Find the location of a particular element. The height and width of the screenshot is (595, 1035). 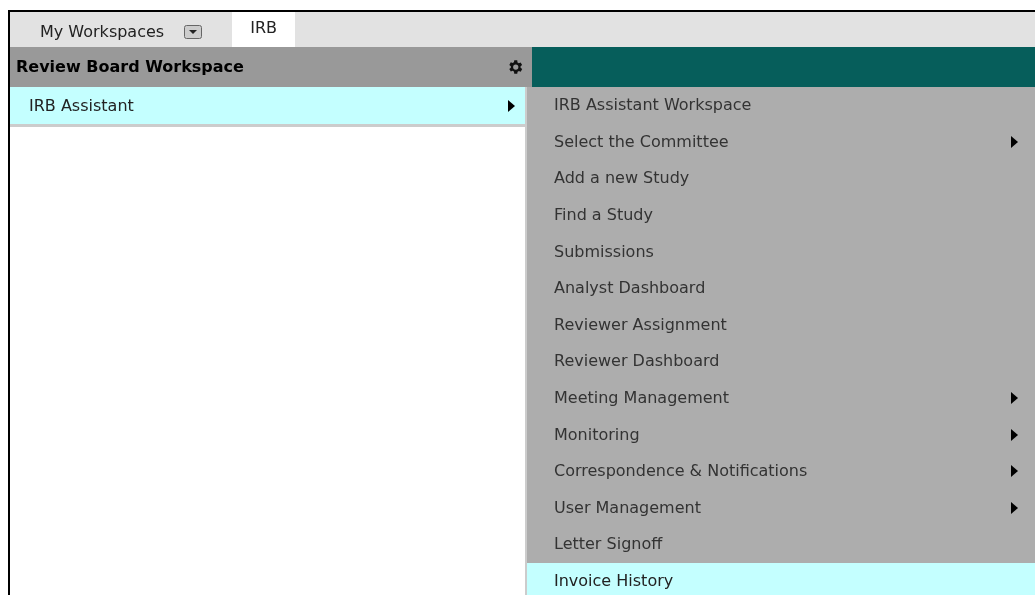

workspace-title: Review Board Workspace is located at coordinates (130, 67).